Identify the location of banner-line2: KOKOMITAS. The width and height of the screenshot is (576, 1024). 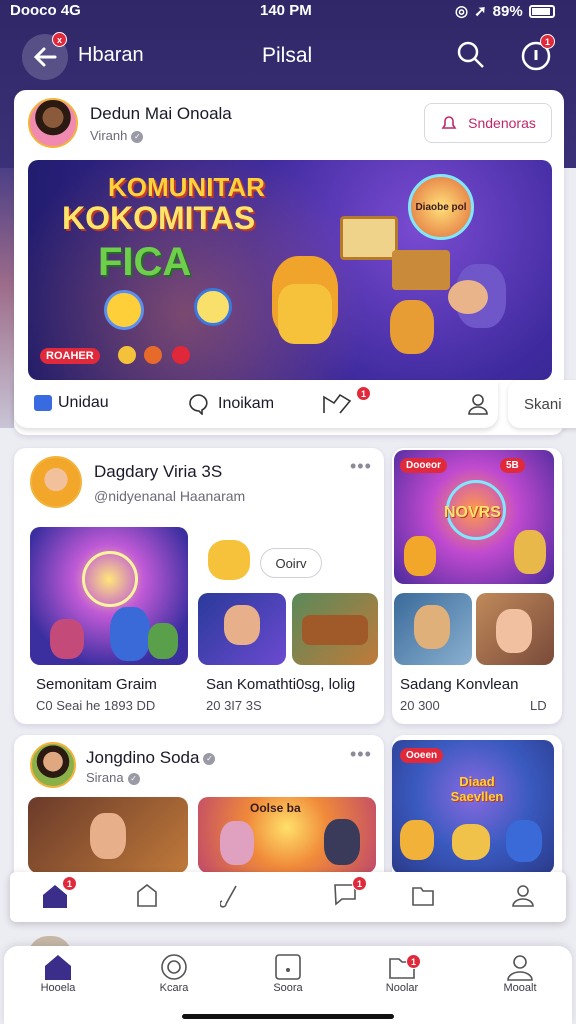
(159, 218).